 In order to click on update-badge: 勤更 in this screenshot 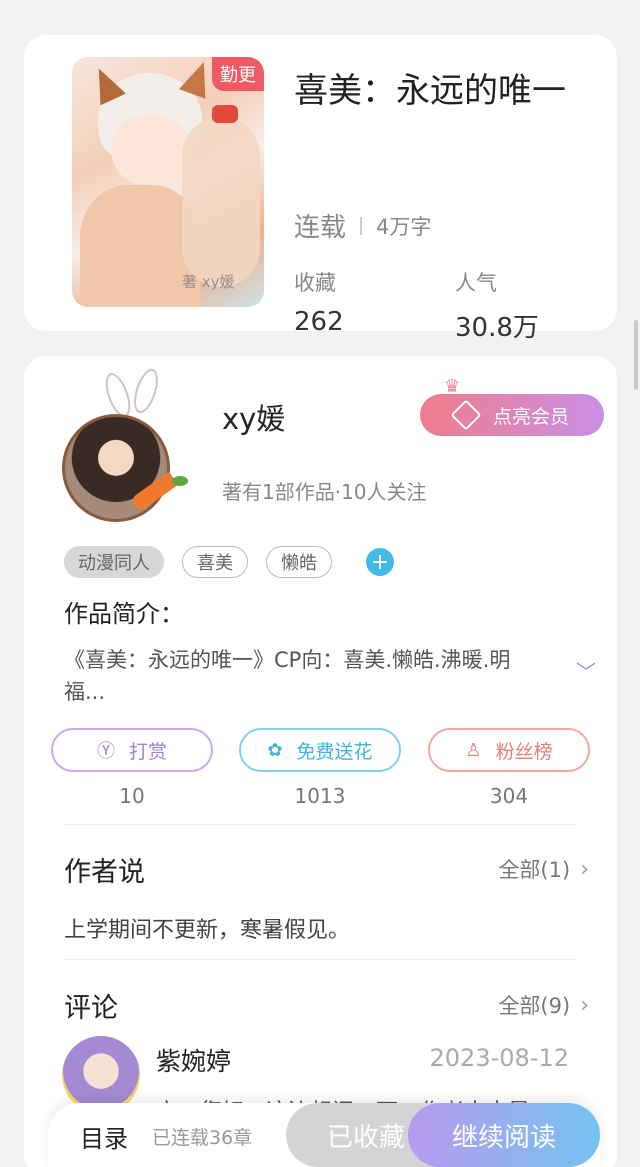, I will do `click(238, 74)`.